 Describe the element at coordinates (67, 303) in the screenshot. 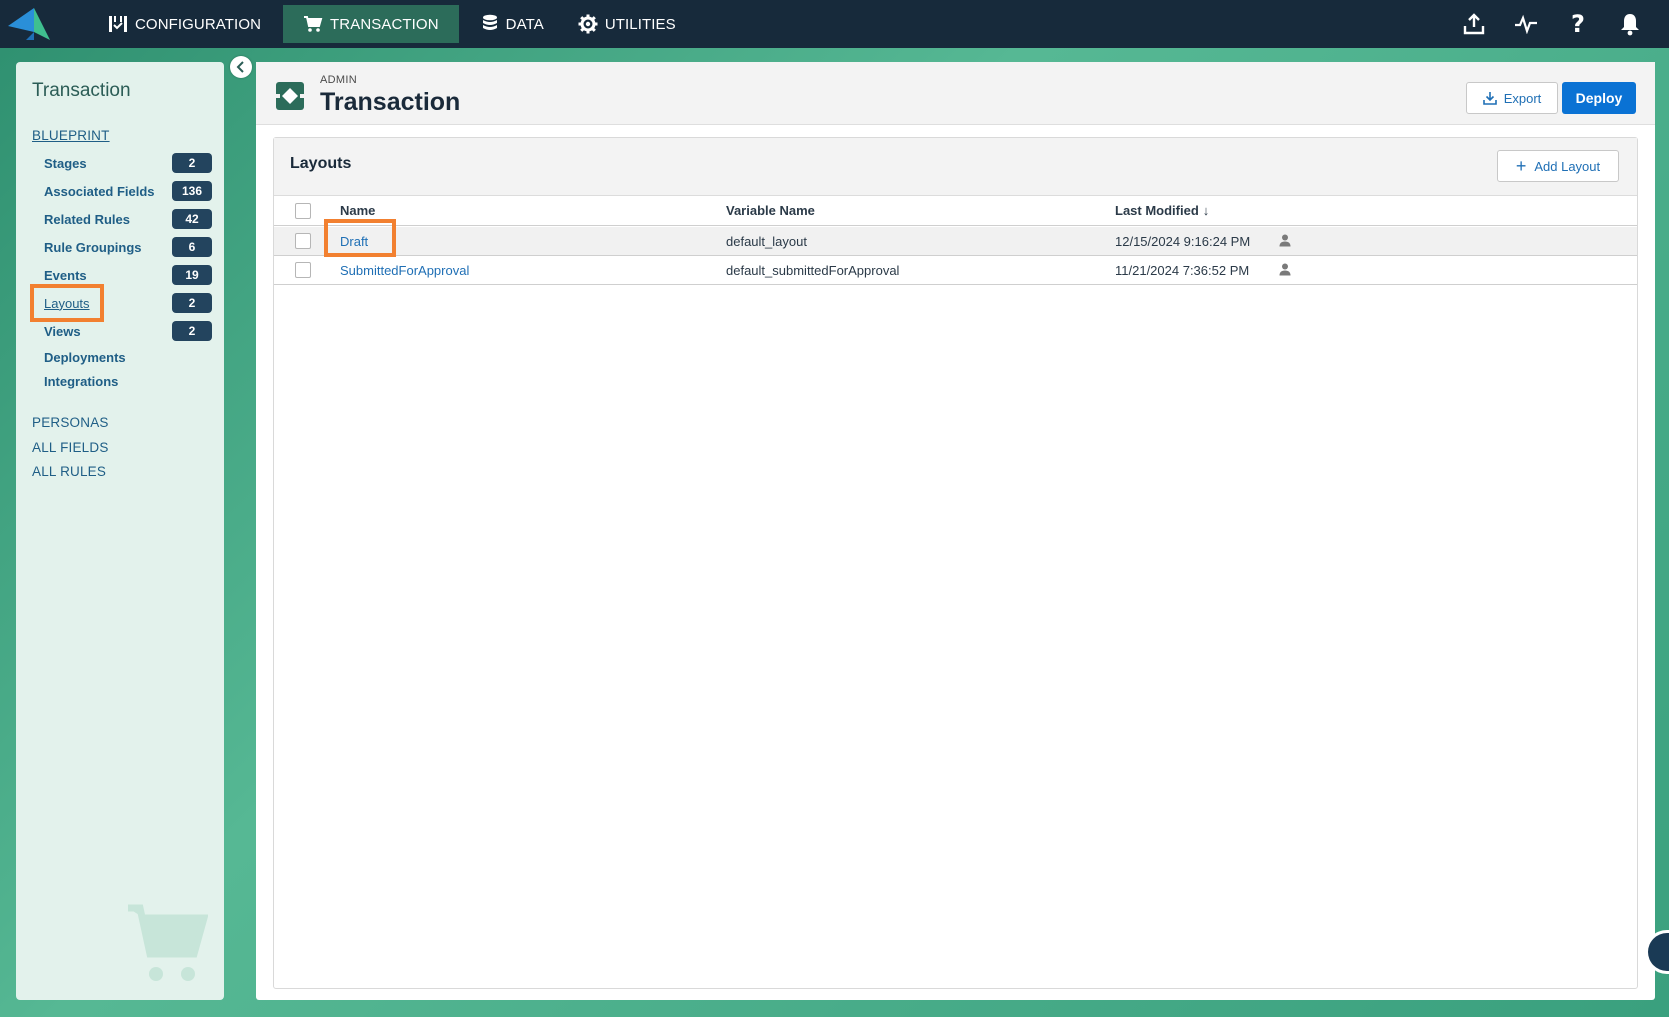

I see `layouts-highlight-box` at that location.